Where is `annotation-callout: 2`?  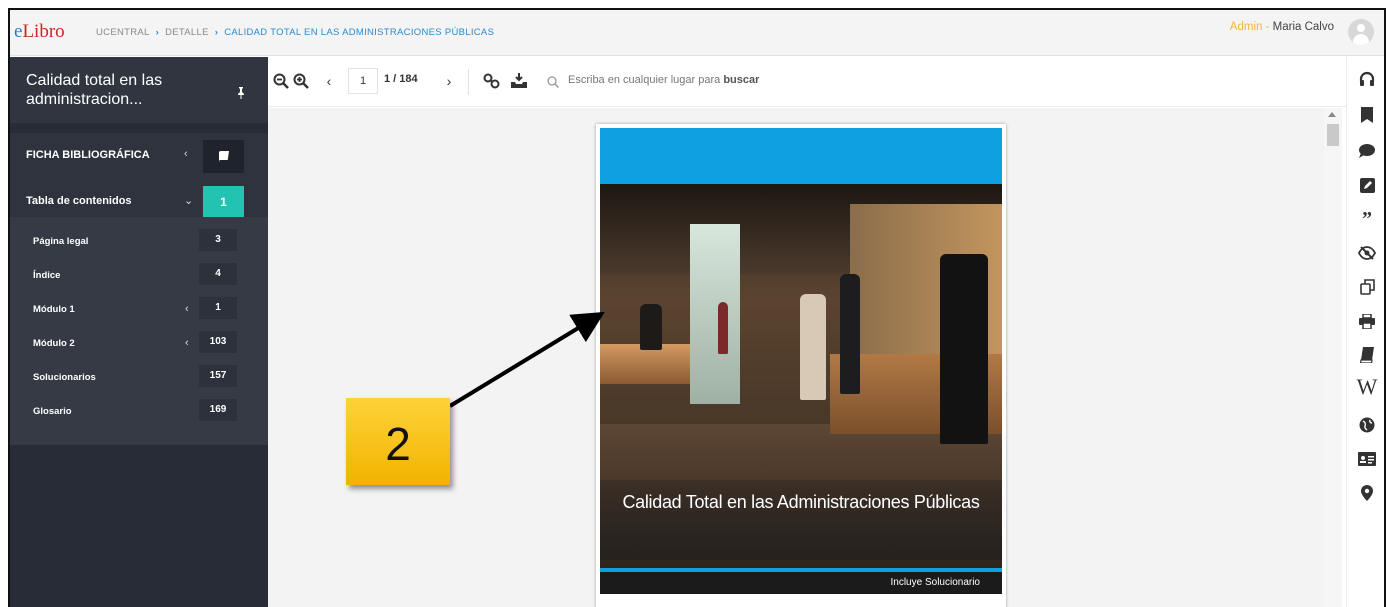
annotation-callout: 2 is located at coordinates (398, 441).